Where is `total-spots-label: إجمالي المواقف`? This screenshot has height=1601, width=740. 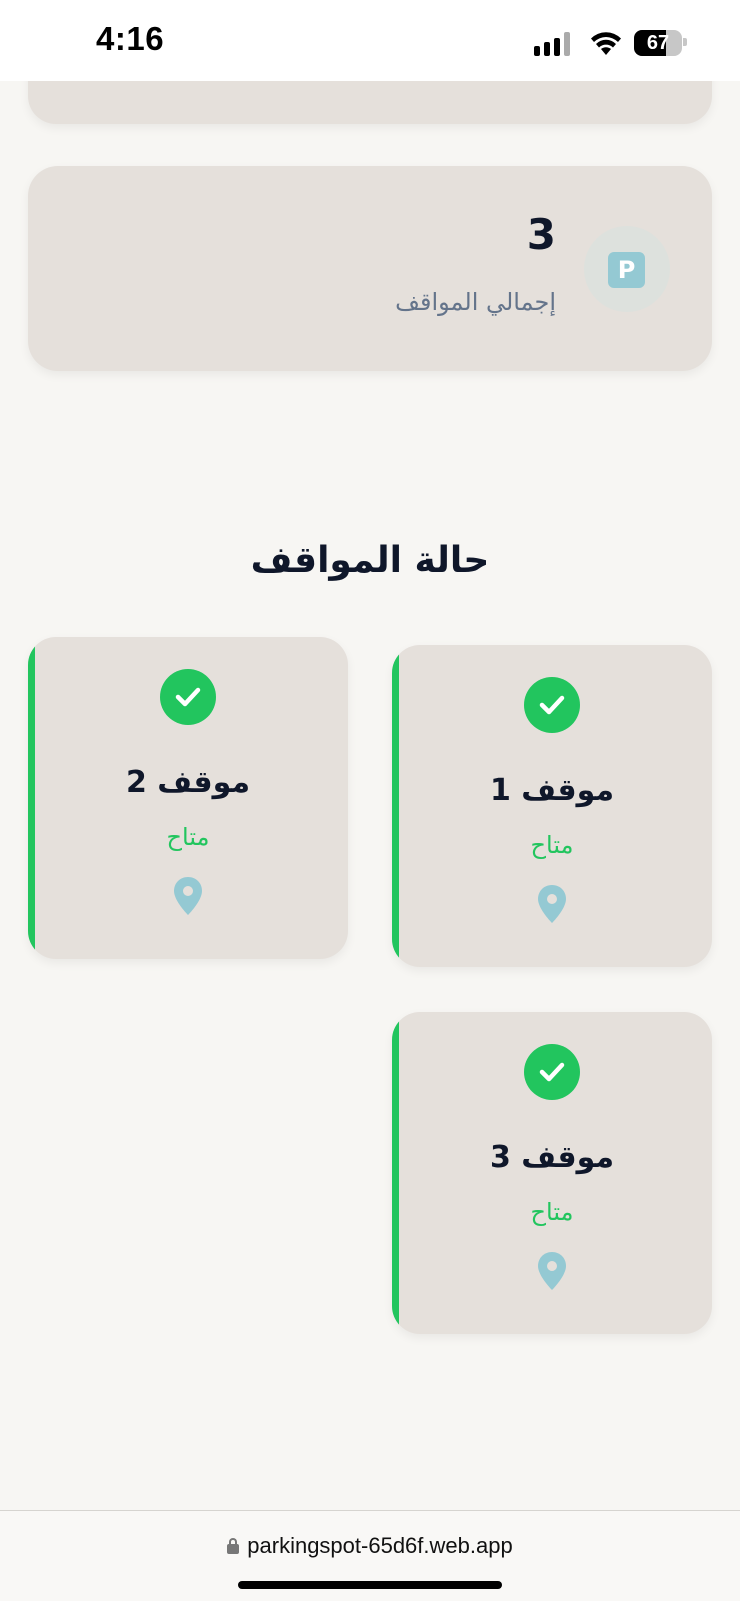
total-spots-label: إجمالي المواقف is located at coordinates (475, 302).